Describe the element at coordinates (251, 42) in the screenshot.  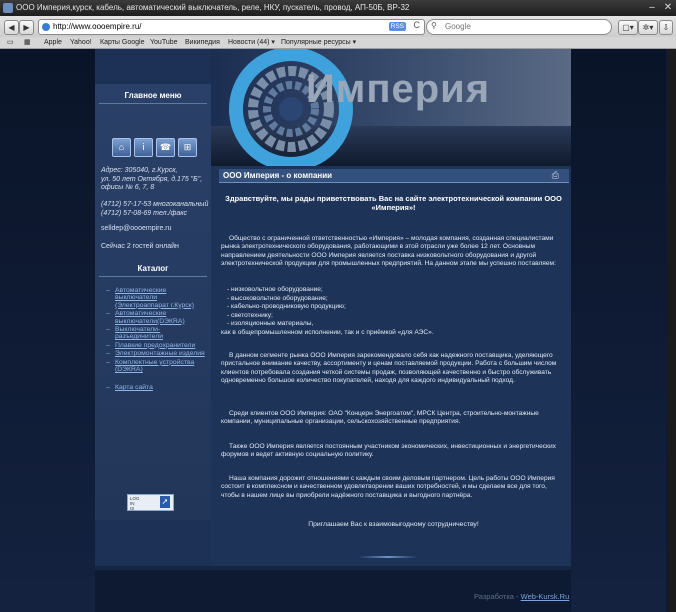
I see `bookmark-news: Новости (44) ▾` at that location.